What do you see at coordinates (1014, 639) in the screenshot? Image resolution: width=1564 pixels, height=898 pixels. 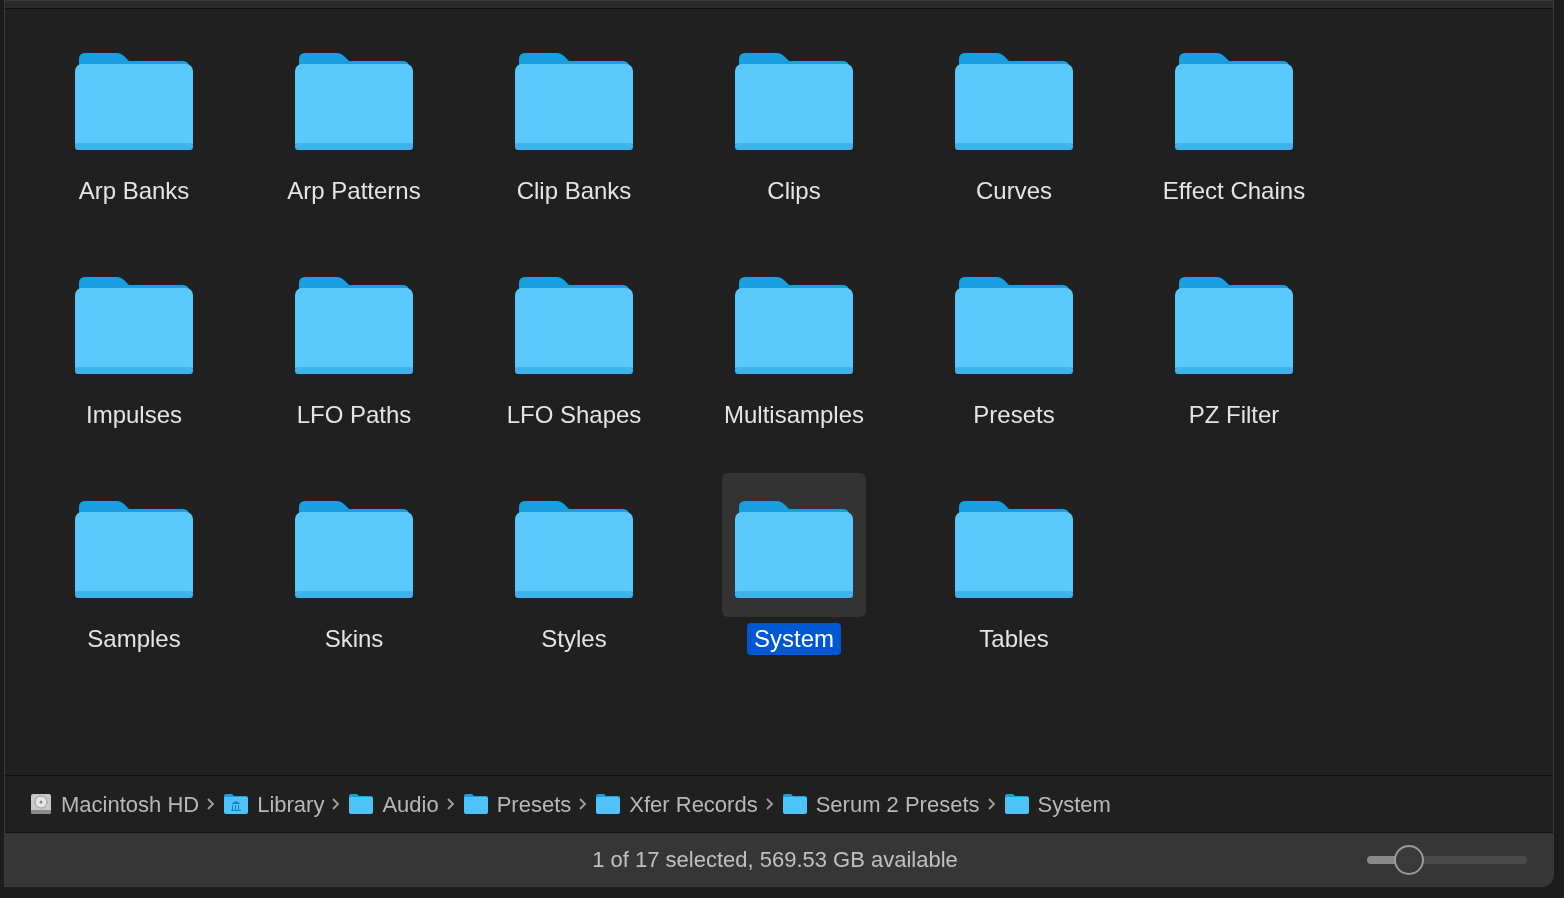 I see `folder-name: Tables` at bounding box center [1014, 639].